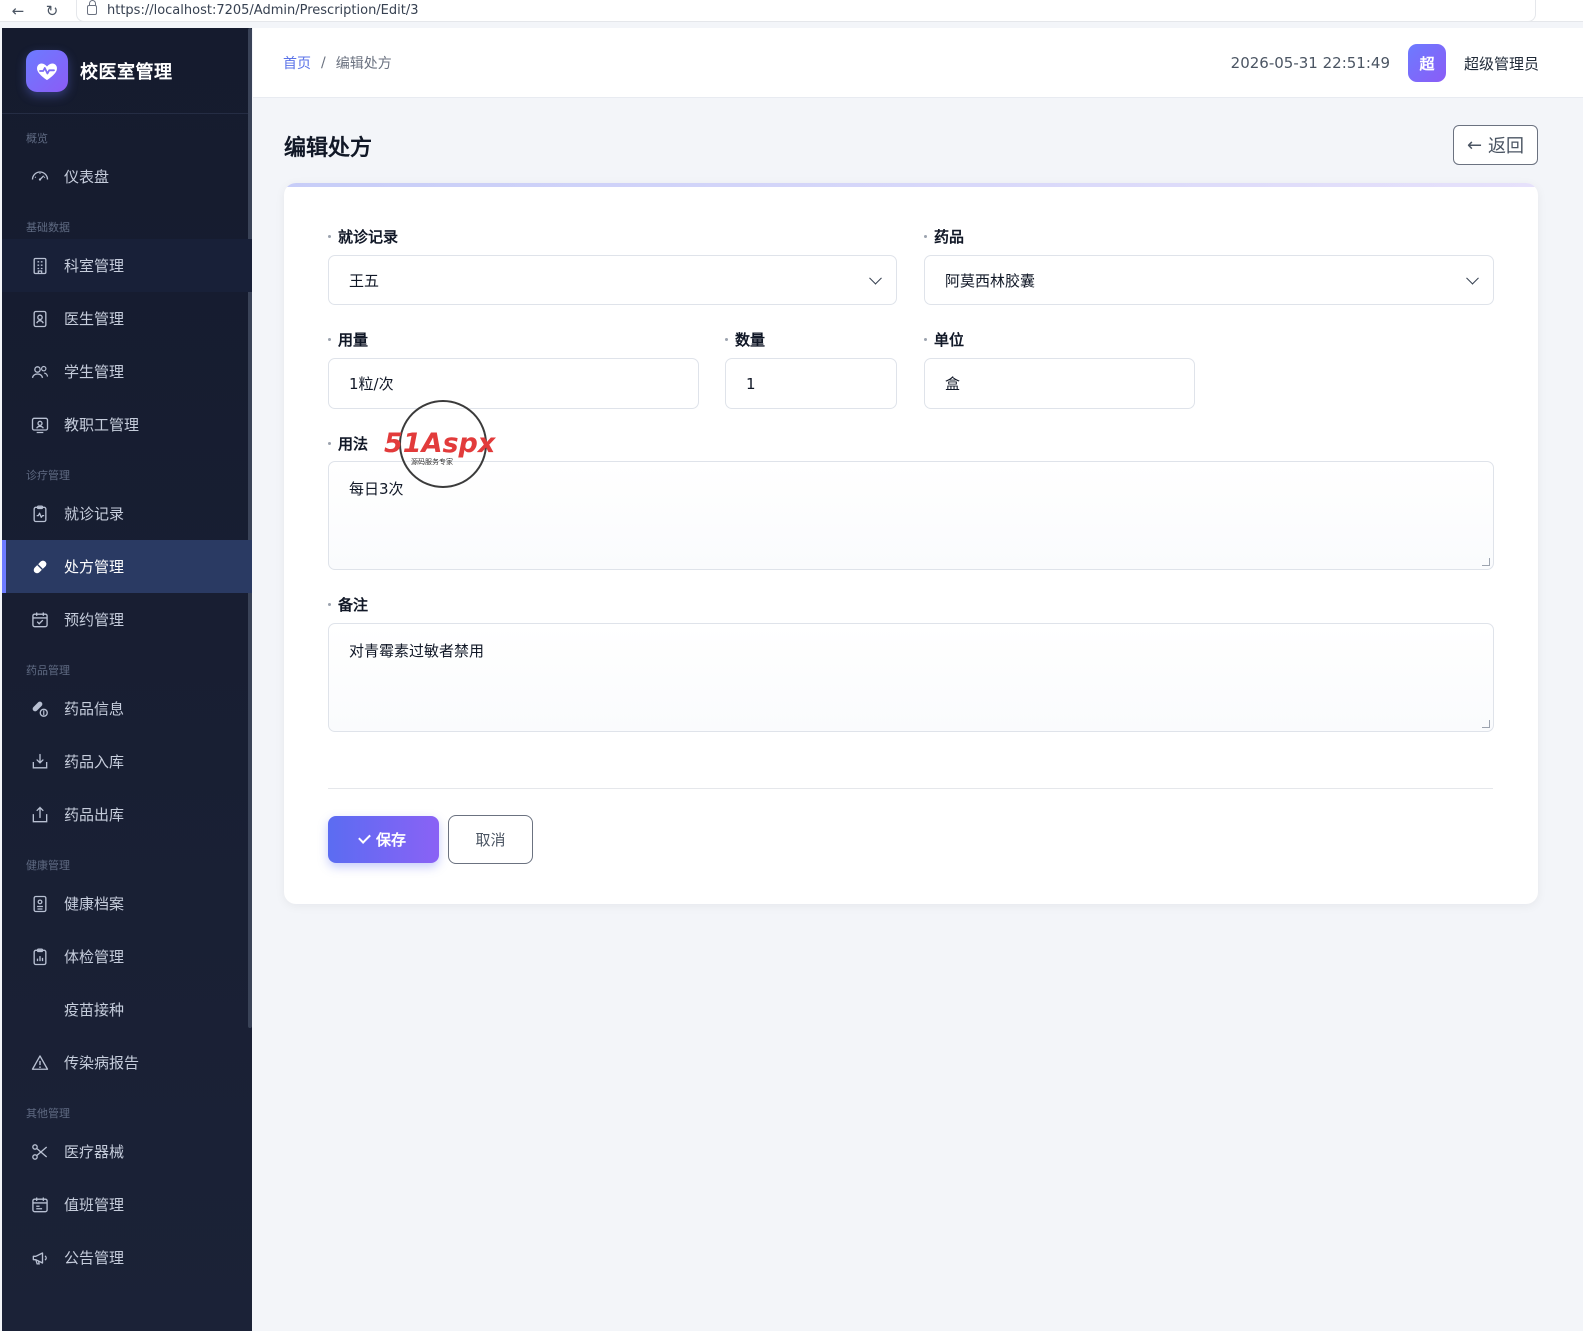  I want to click on file-person-icon, so click(40, 904).